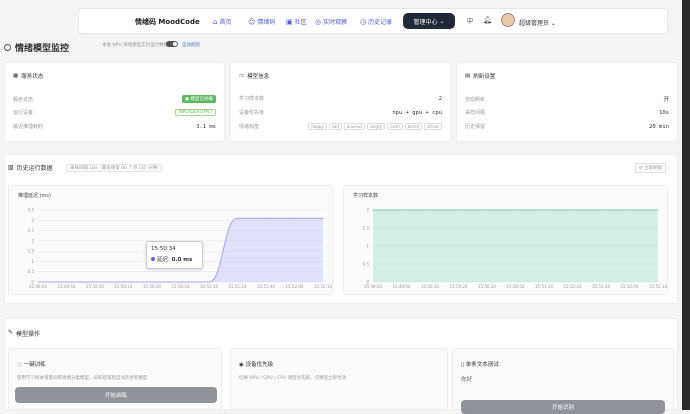 This screenshot has width=690, height=414. Describe the element at coordinates (293, 378) in the screenshot. I see `device-desc: 切换 NPU / GPU / CPU 调度优先级，切换后立即生效` at that location.